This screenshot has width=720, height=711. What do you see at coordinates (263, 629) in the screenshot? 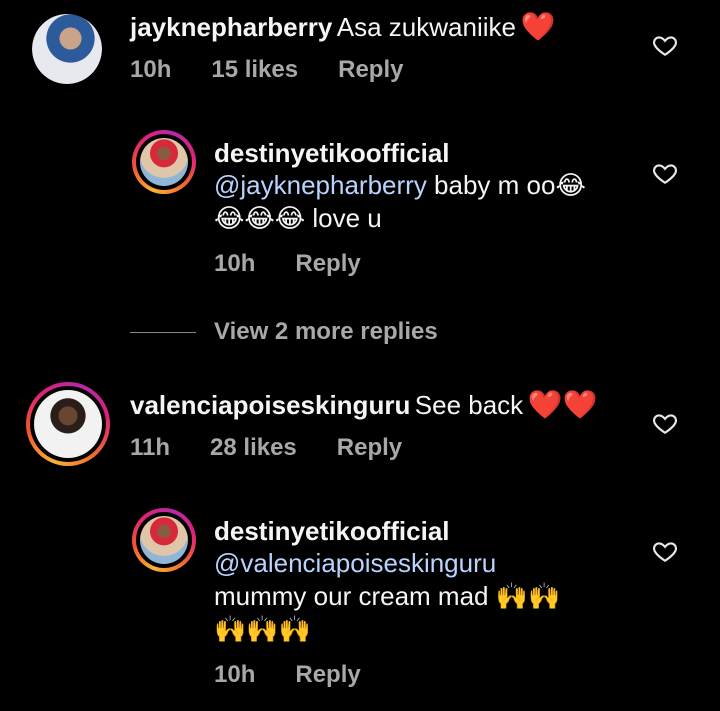
I see `raising-hands-emoji: 🙌🙌🙌` at bounding box center [263, 629].